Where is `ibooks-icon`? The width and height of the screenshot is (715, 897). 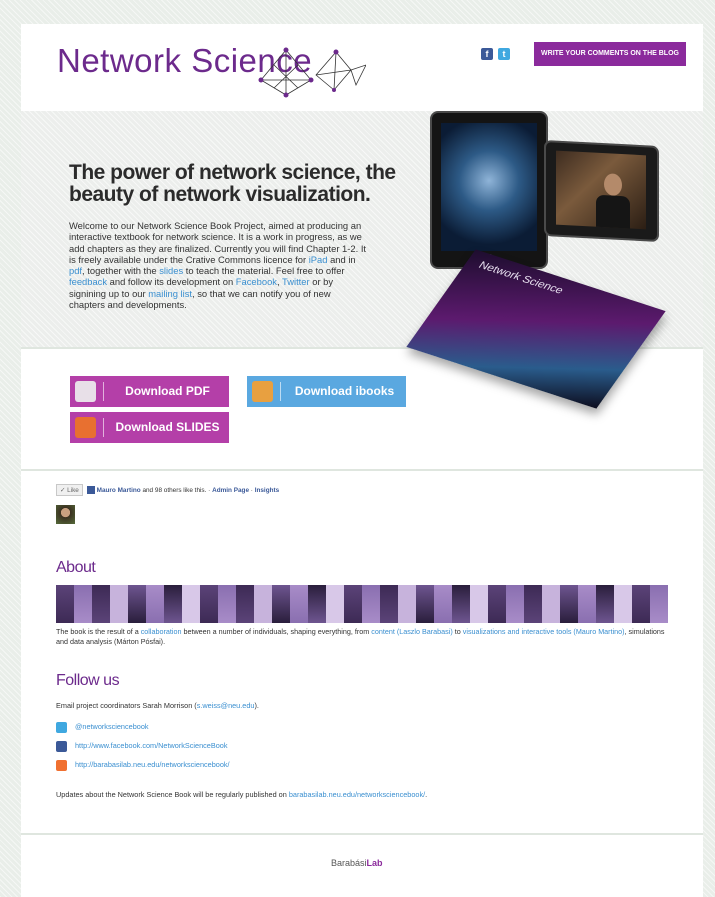 ibooks-icon is located at coordinates (262, 391).